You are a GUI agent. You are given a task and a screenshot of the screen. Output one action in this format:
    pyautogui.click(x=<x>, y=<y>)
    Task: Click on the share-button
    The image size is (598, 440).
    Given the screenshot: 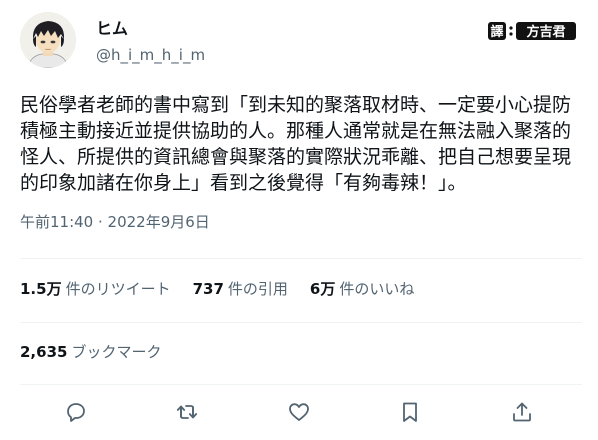 What is the action you would take?
    pyautogui.click(x=522, y=412)
    